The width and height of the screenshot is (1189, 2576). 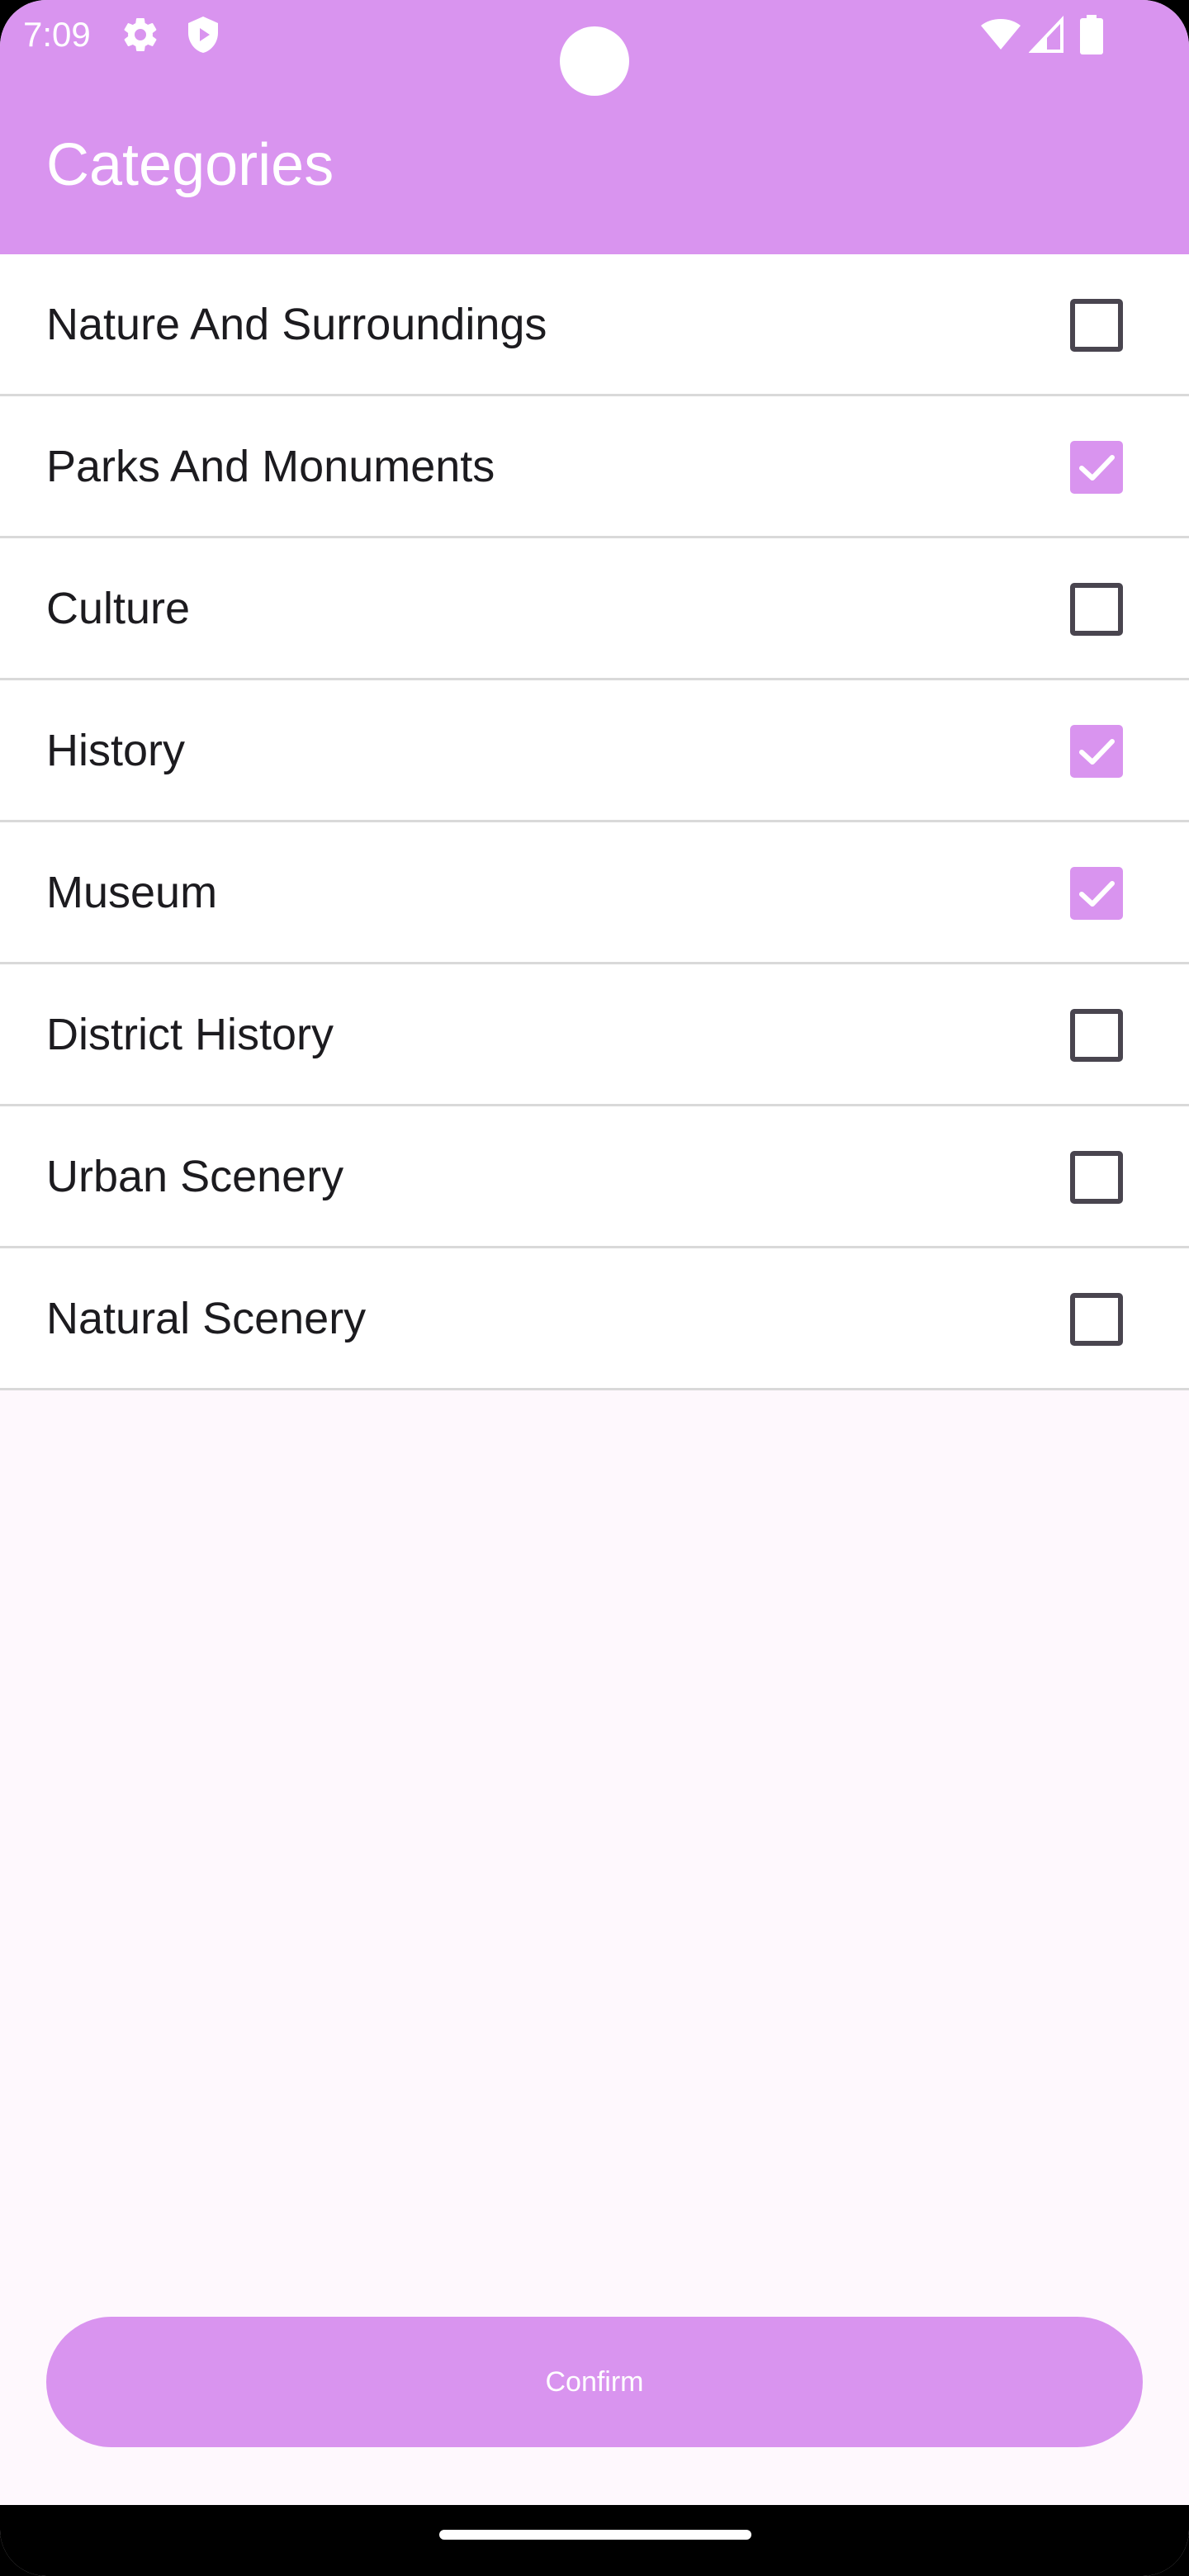 I want to click on navigation-bar, so click(x=594, y=2540).